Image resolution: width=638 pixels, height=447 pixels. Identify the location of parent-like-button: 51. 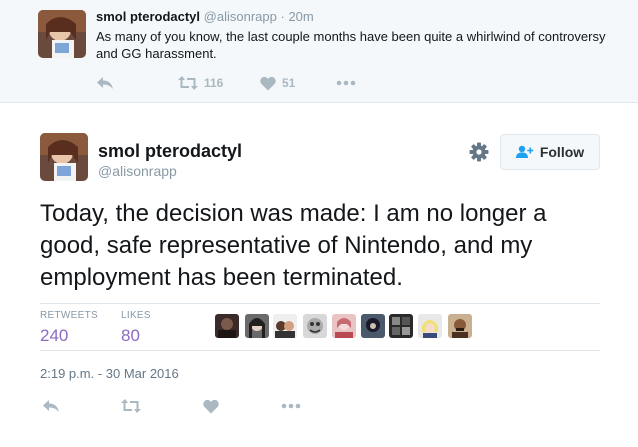
(277, 83).